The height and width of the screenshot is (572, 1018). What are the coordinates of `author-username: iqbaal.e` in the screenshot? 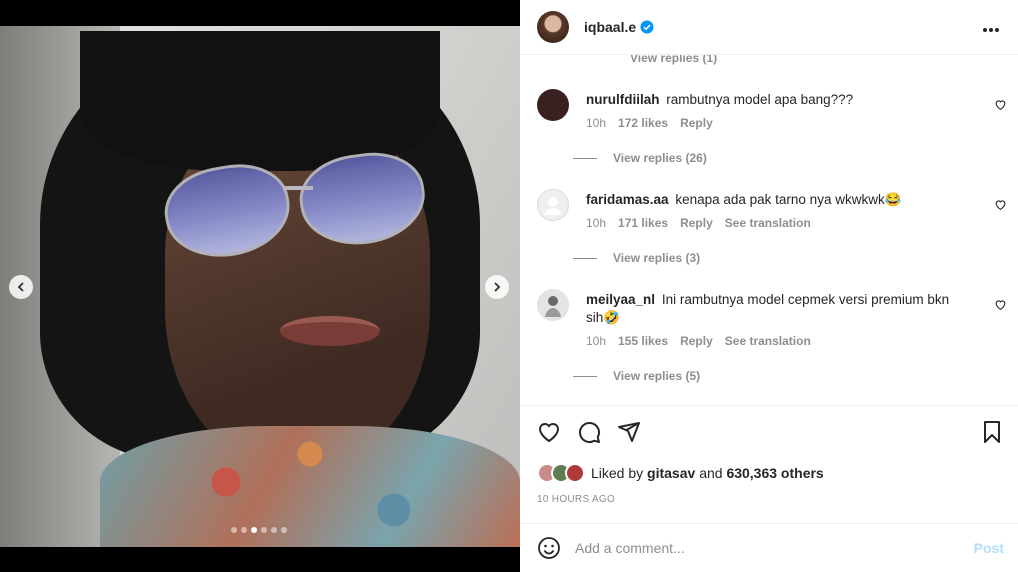 It's located at (610, 27).